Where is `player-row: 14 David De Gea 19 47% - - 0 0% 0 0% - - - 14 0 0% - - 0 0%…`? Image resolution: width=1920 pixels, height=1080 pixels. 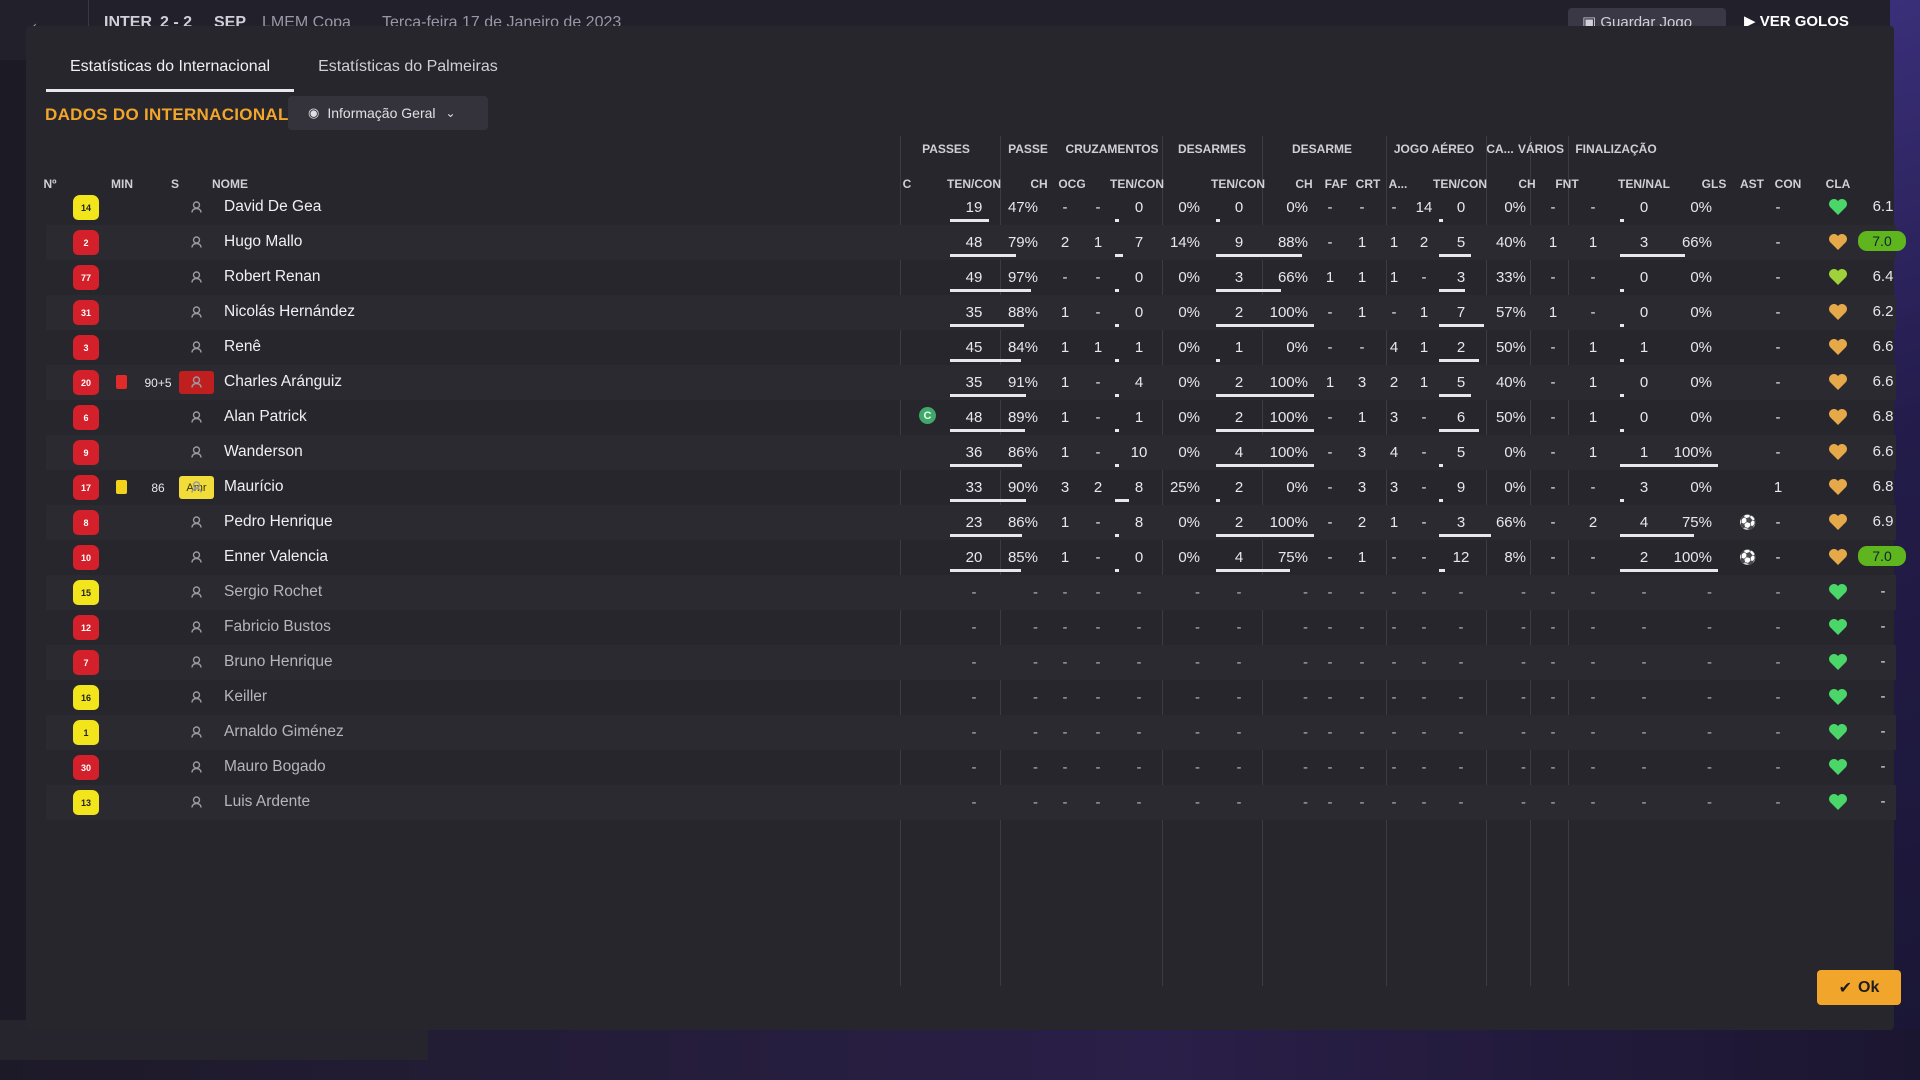
player-row: 14 David De Gea 19 47% - - 0 0% 0 0% - - - 14 0 0% - - 0 0%… is located at coordinates (971, 207).